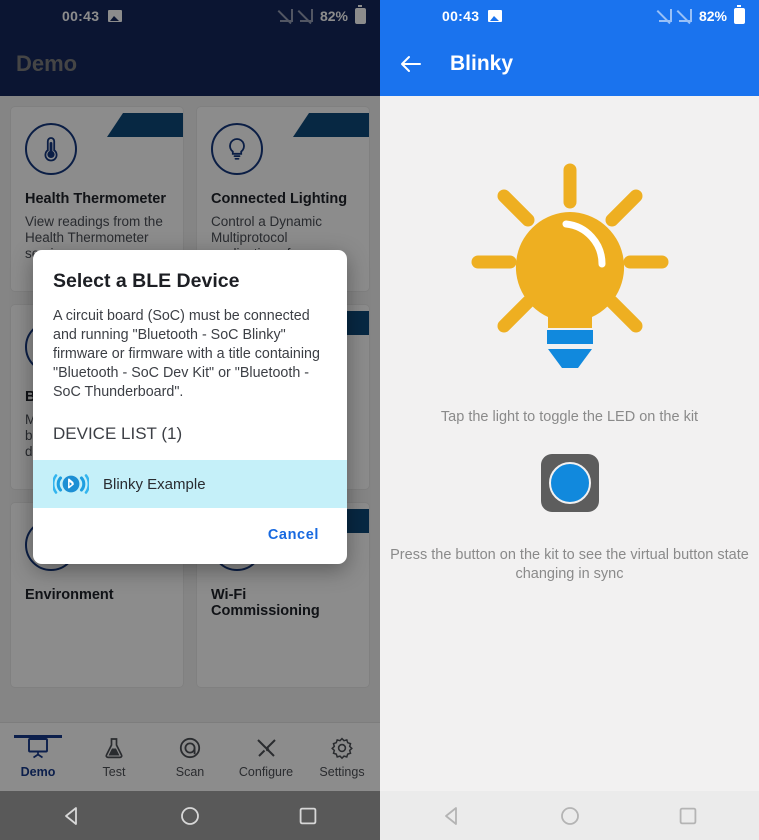 The height and width of the screenshot is (840, 759). I want to click on device-list-item: Blinky Example, so click(190, 484).